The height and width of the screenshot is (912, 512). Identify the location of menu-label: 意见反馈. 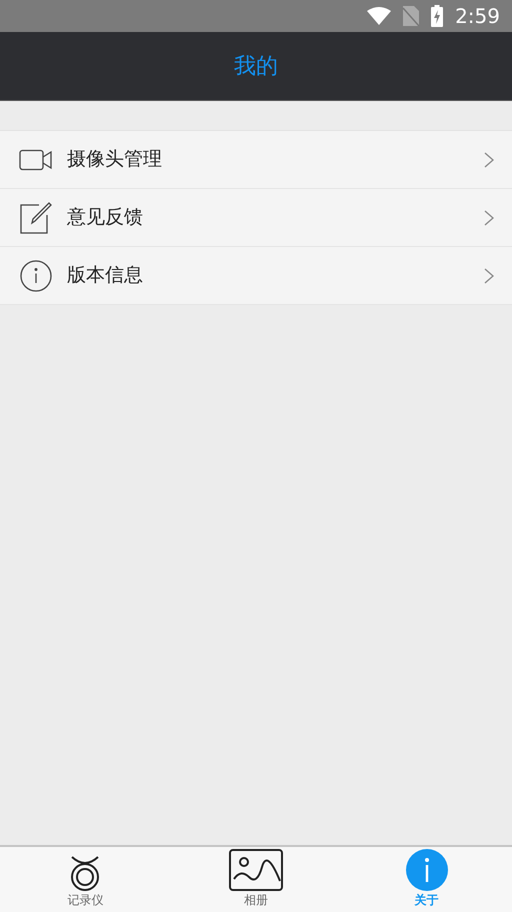
(105, 217).